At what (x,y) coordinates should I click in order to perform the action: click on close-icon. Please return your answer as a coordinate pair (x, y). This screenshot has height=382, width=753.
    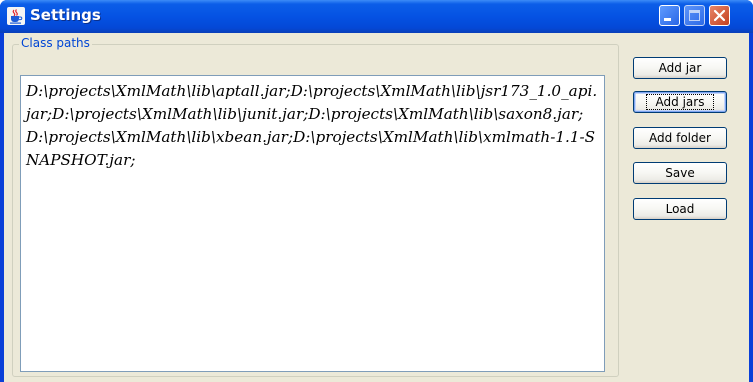
    Looking at the image, I should click on (719, 15).